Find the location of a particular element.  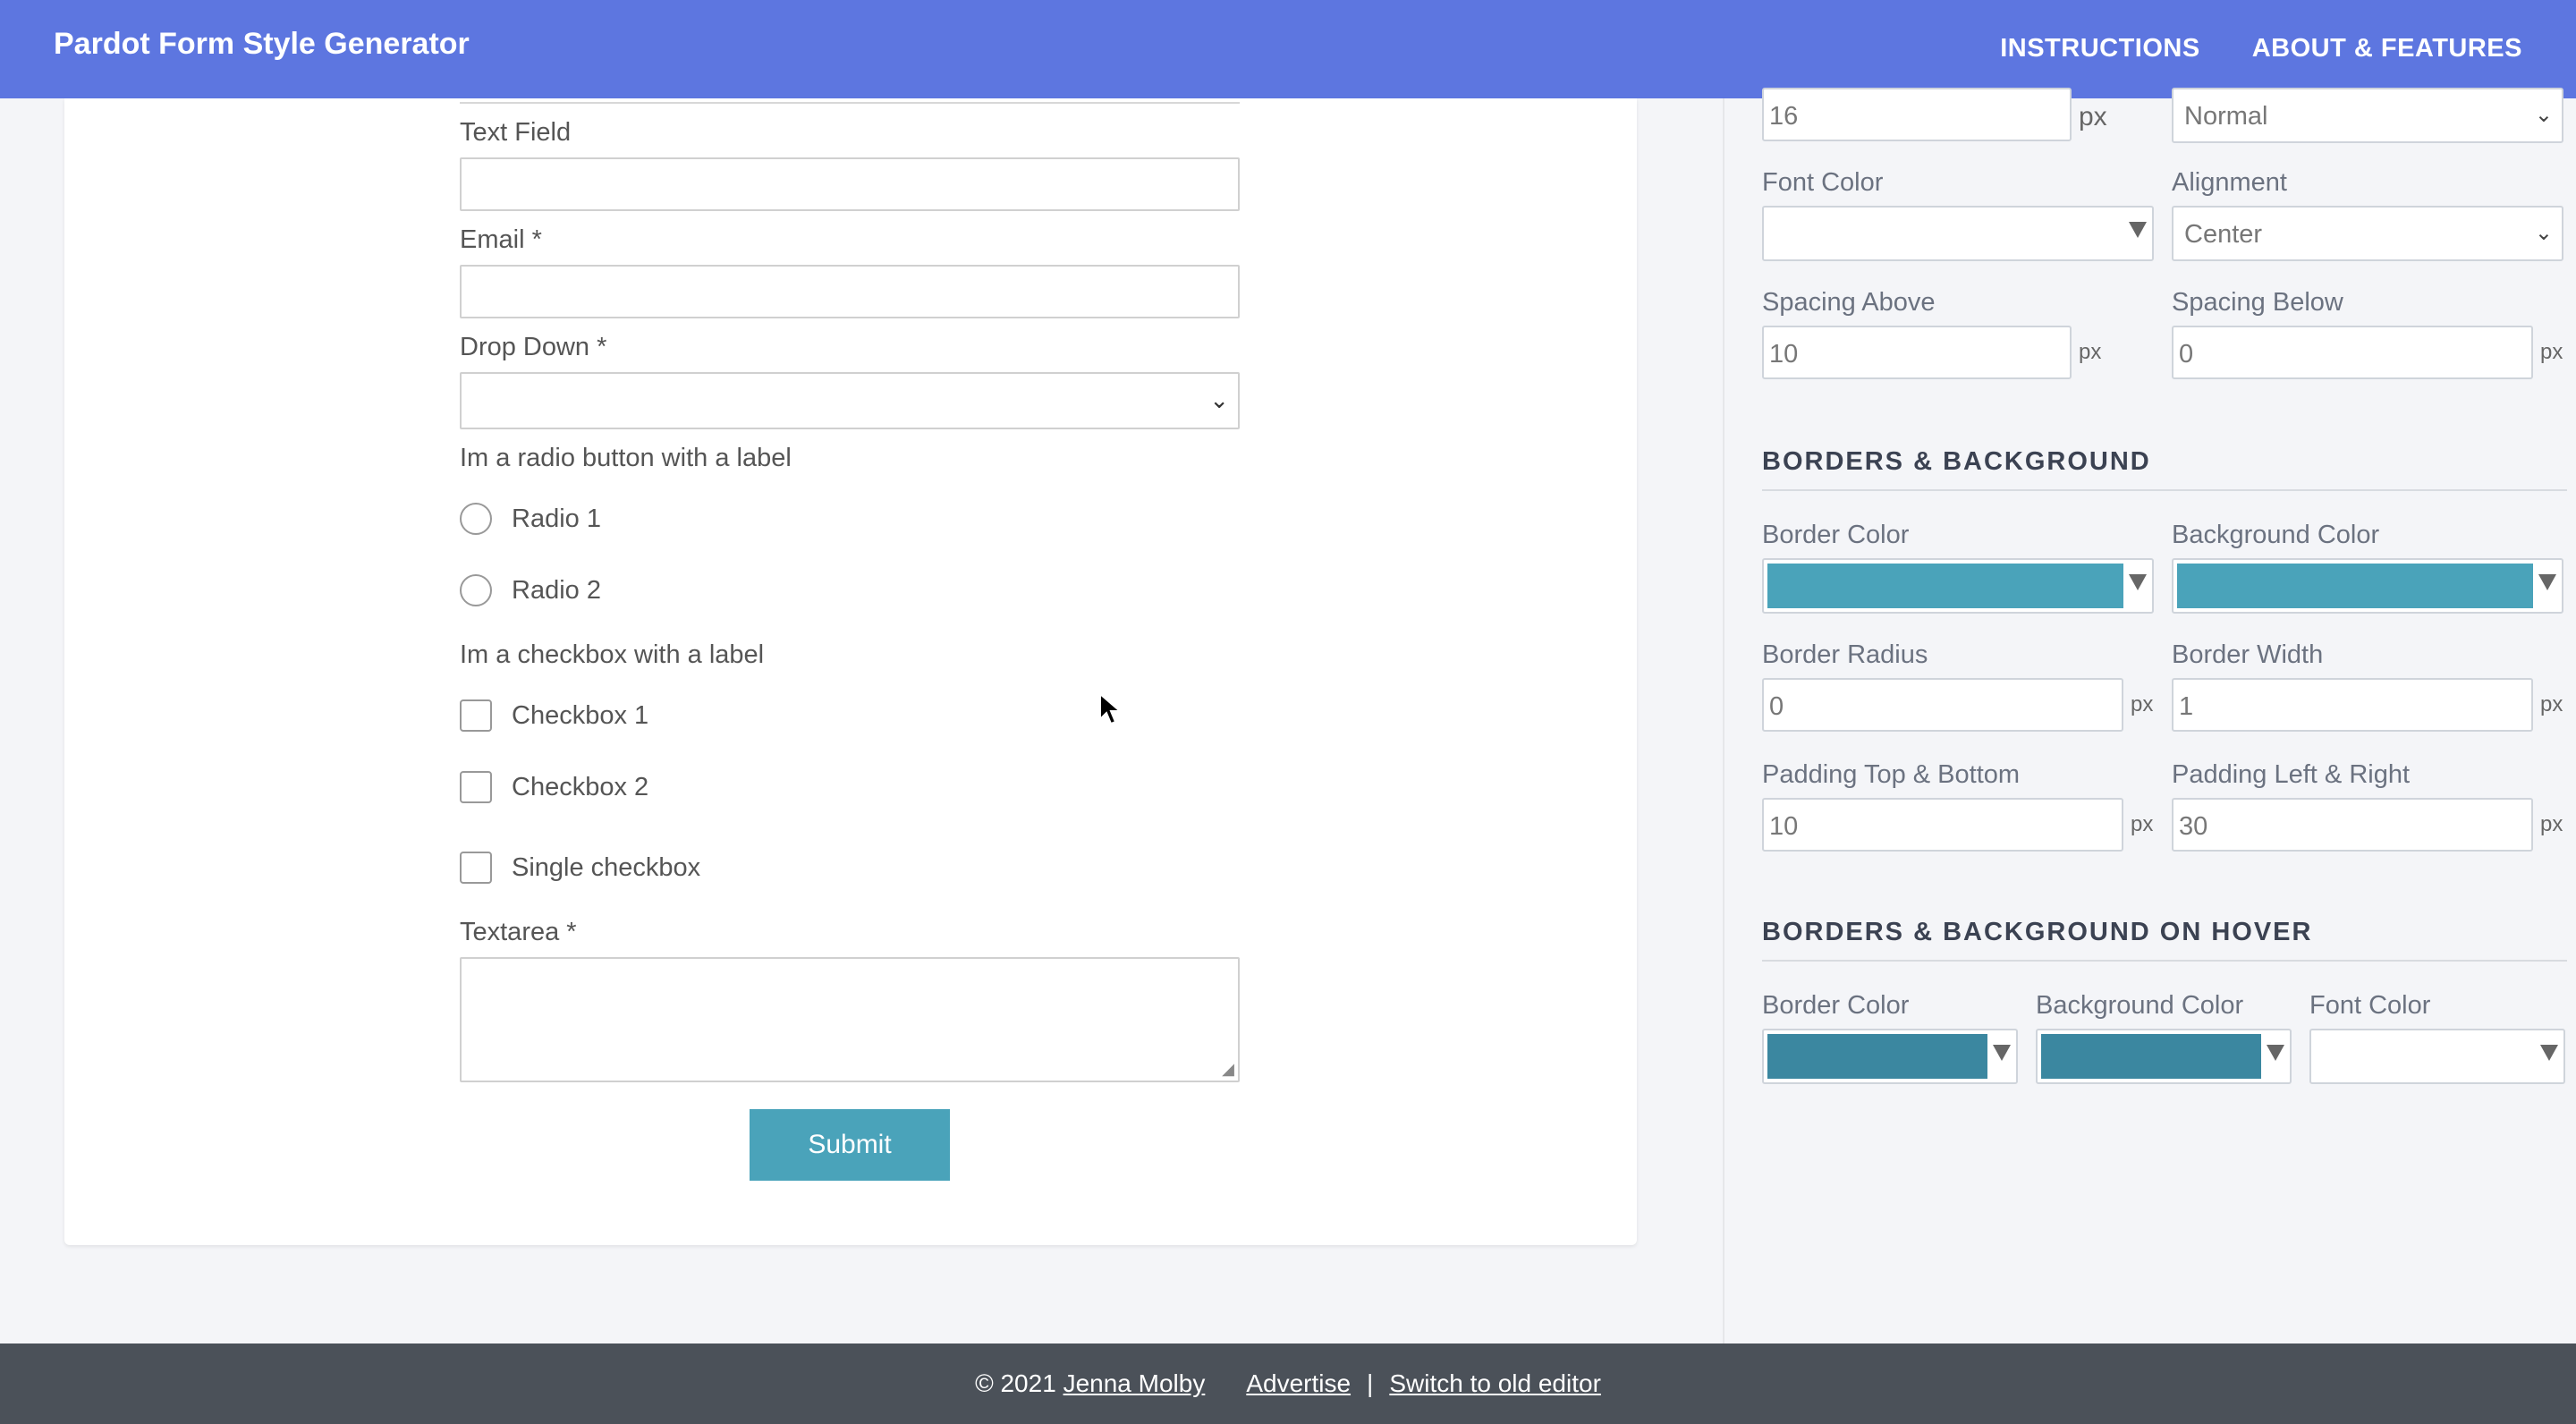

padding-top-bottom-unit: px is located at coordinates (2142, 824).